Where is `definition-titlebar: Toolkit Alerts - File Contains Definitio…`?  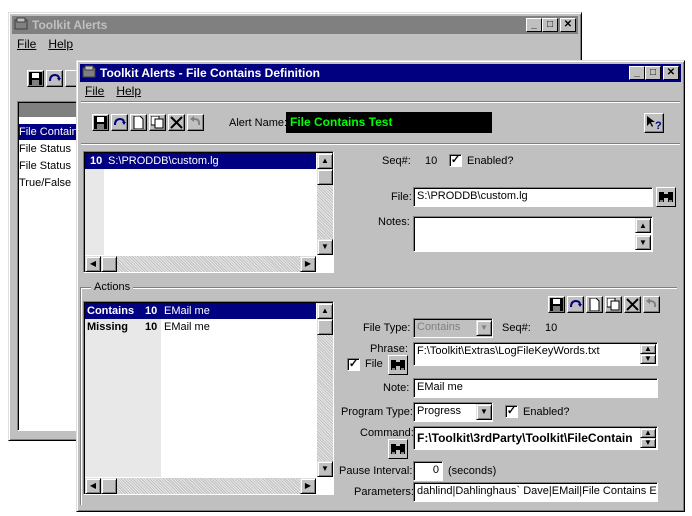 definition-titlebar: Toolkit Alerts - File Contains Definitio… is located at coordinates (380, 73).